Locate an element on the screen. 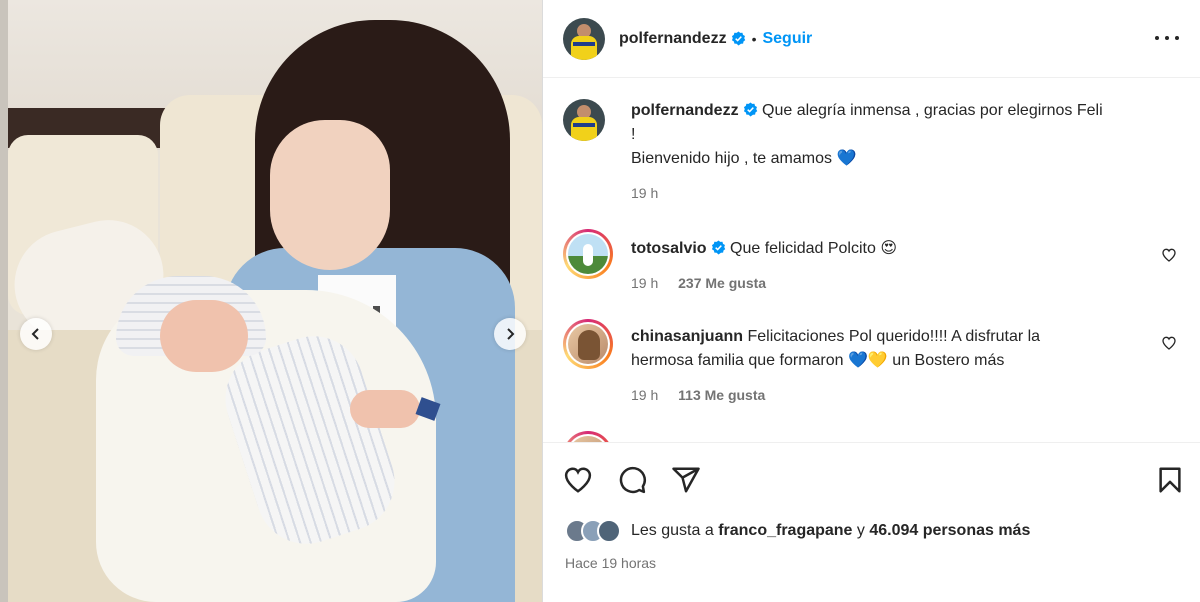 The image size is (1200, 602). post-header: polfernandezz • Seguir is located at coordinates (871, 39).